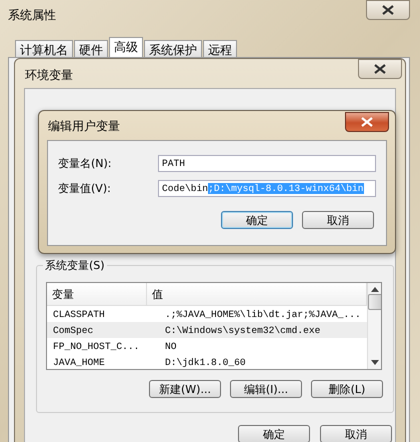 This screenshot has height=442, width=420. Describe the element at coordinates (84, 126) in the screenshot. I see `dialog-title: 编辑用户变量` at that location.